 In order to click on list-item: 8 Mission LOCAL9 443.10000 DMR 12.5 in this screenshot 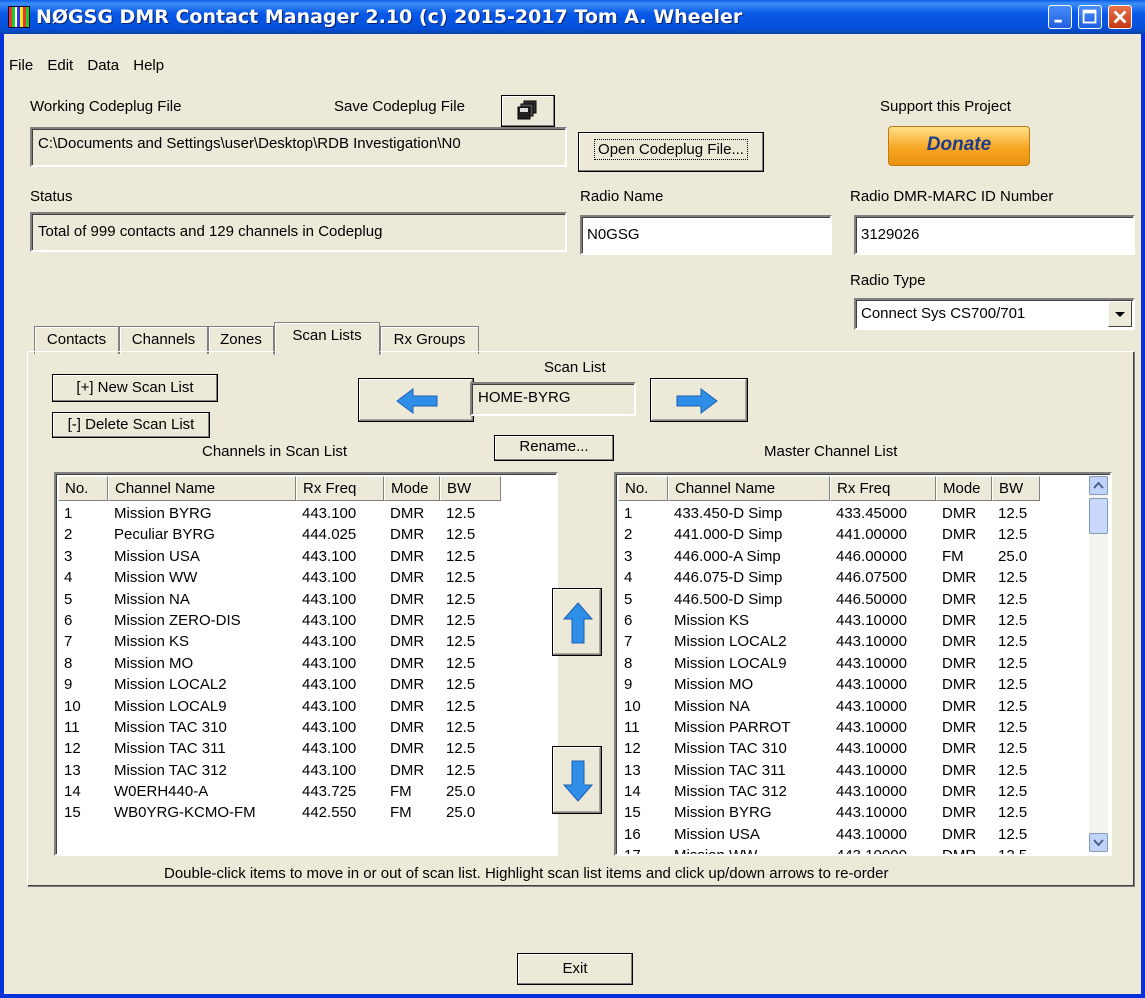, I will do `click(829, 665)`.